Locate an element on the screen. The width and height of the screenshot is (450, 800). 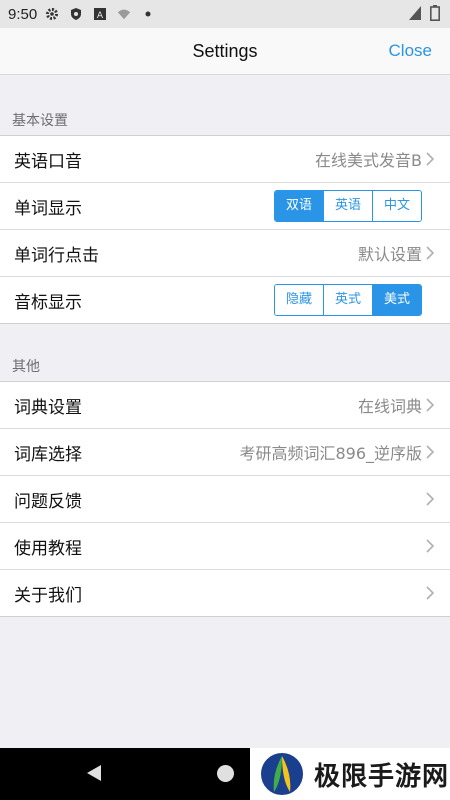
dot-icon is located at coordinates (148, 14).